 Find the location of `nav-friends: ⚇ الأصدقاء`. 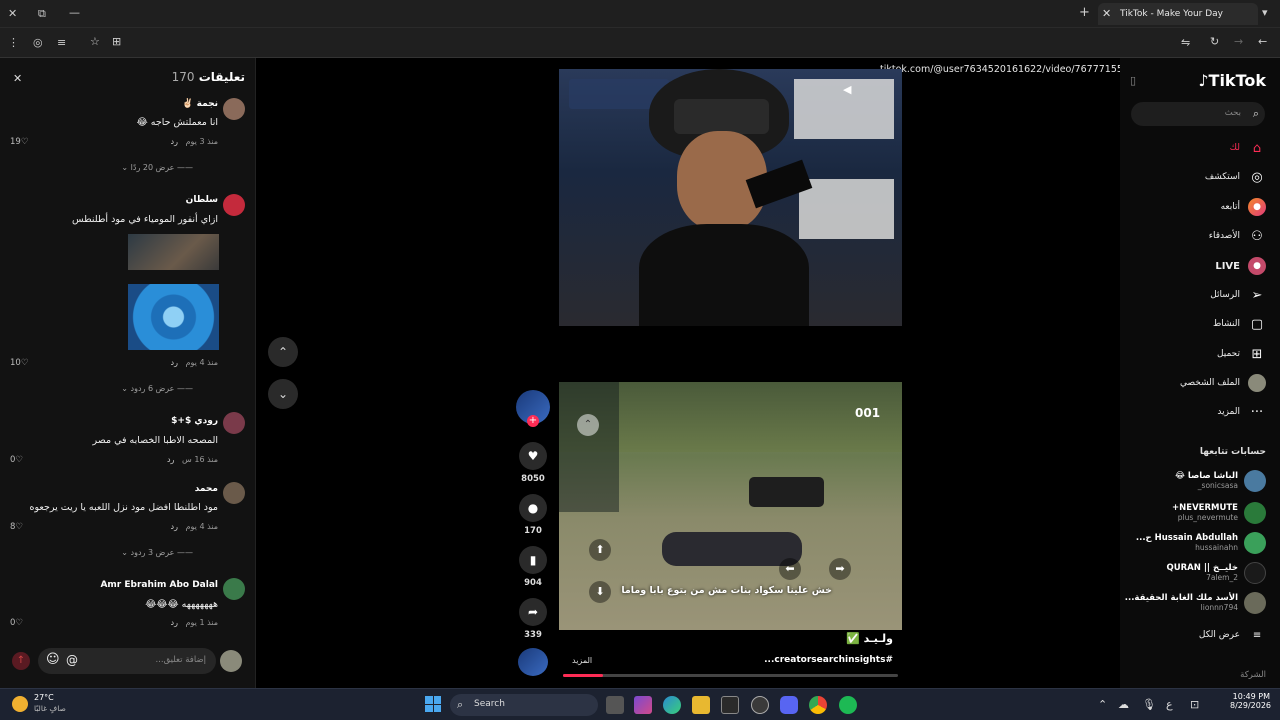

nav-friends: ⚇ الأصدقاء is located at coordinates (1237, 236).